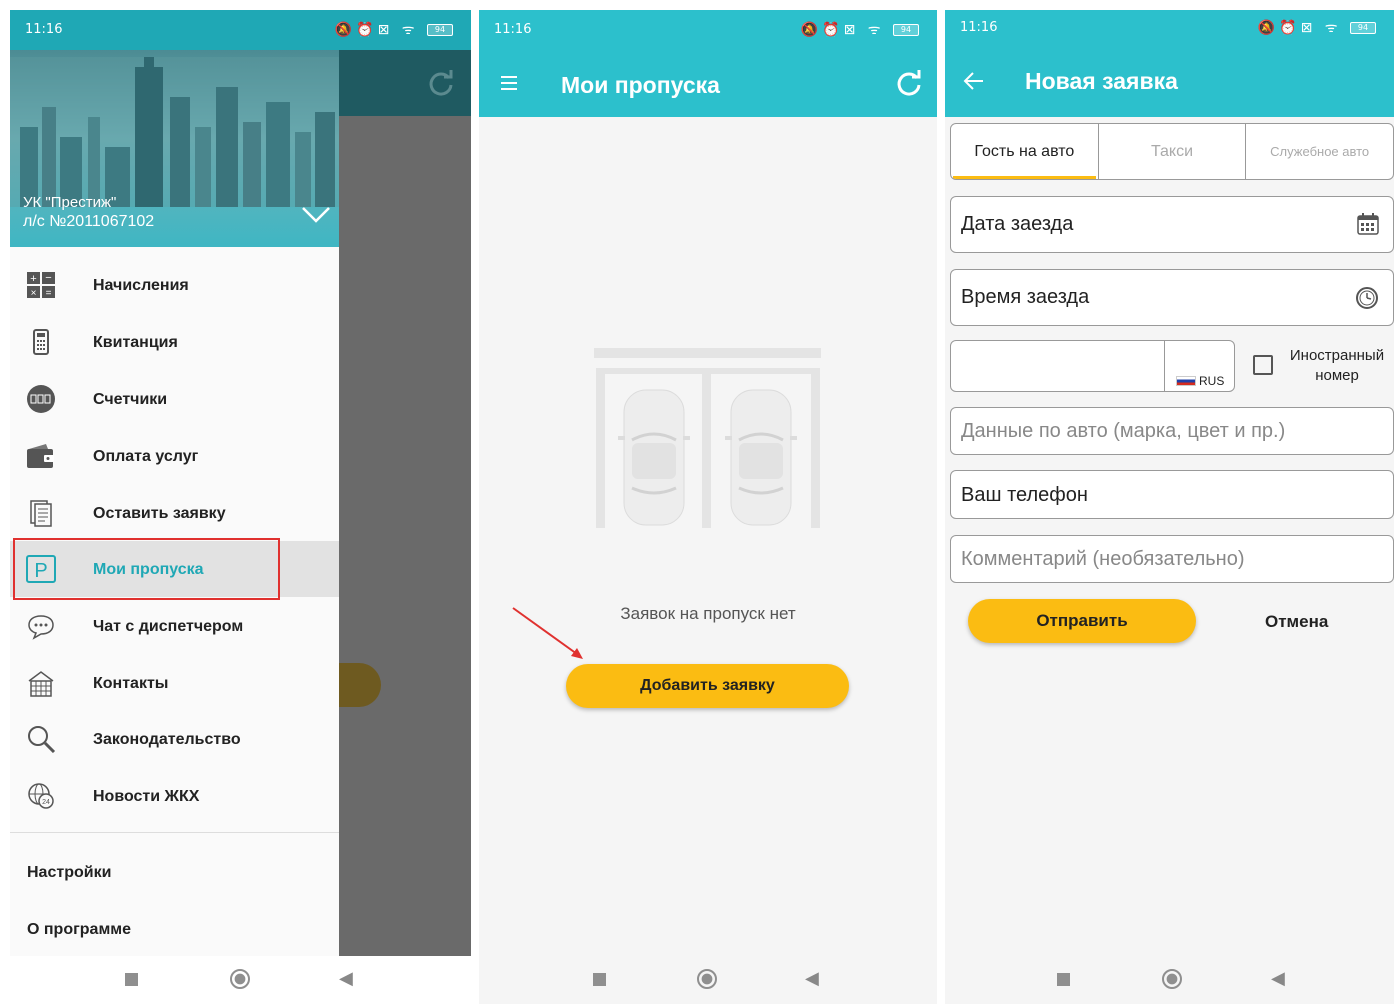 This screenshot has height=1004, width=1394. I want to click on calendar-icon, so click(1368, 224).